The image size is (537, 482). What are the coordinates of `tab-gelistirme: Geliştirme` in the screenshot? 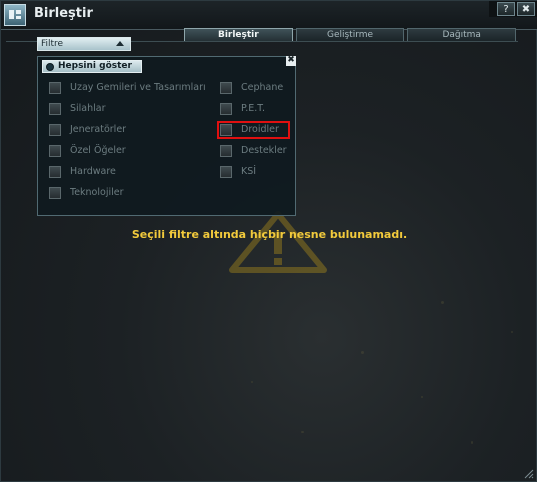 It's located at (350, 35).